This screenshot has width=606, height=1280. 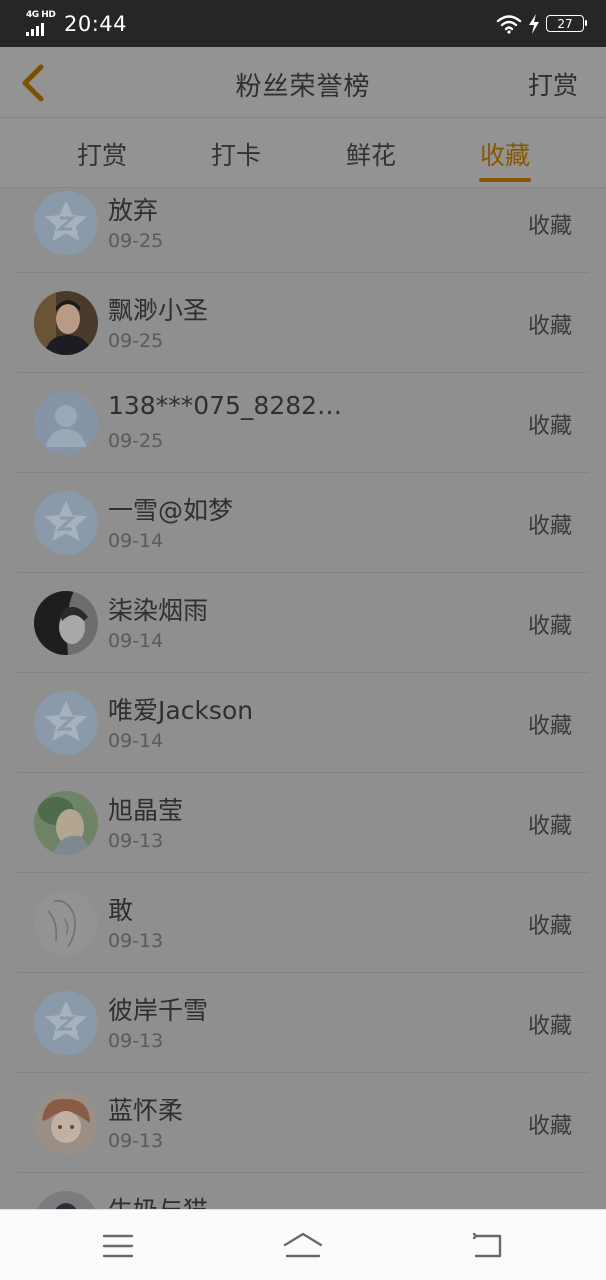 What do you see at coordinates (371, 154) in the screenshot?
I see `tab-flowers: 鲜花` at bounding box center [371, 154].